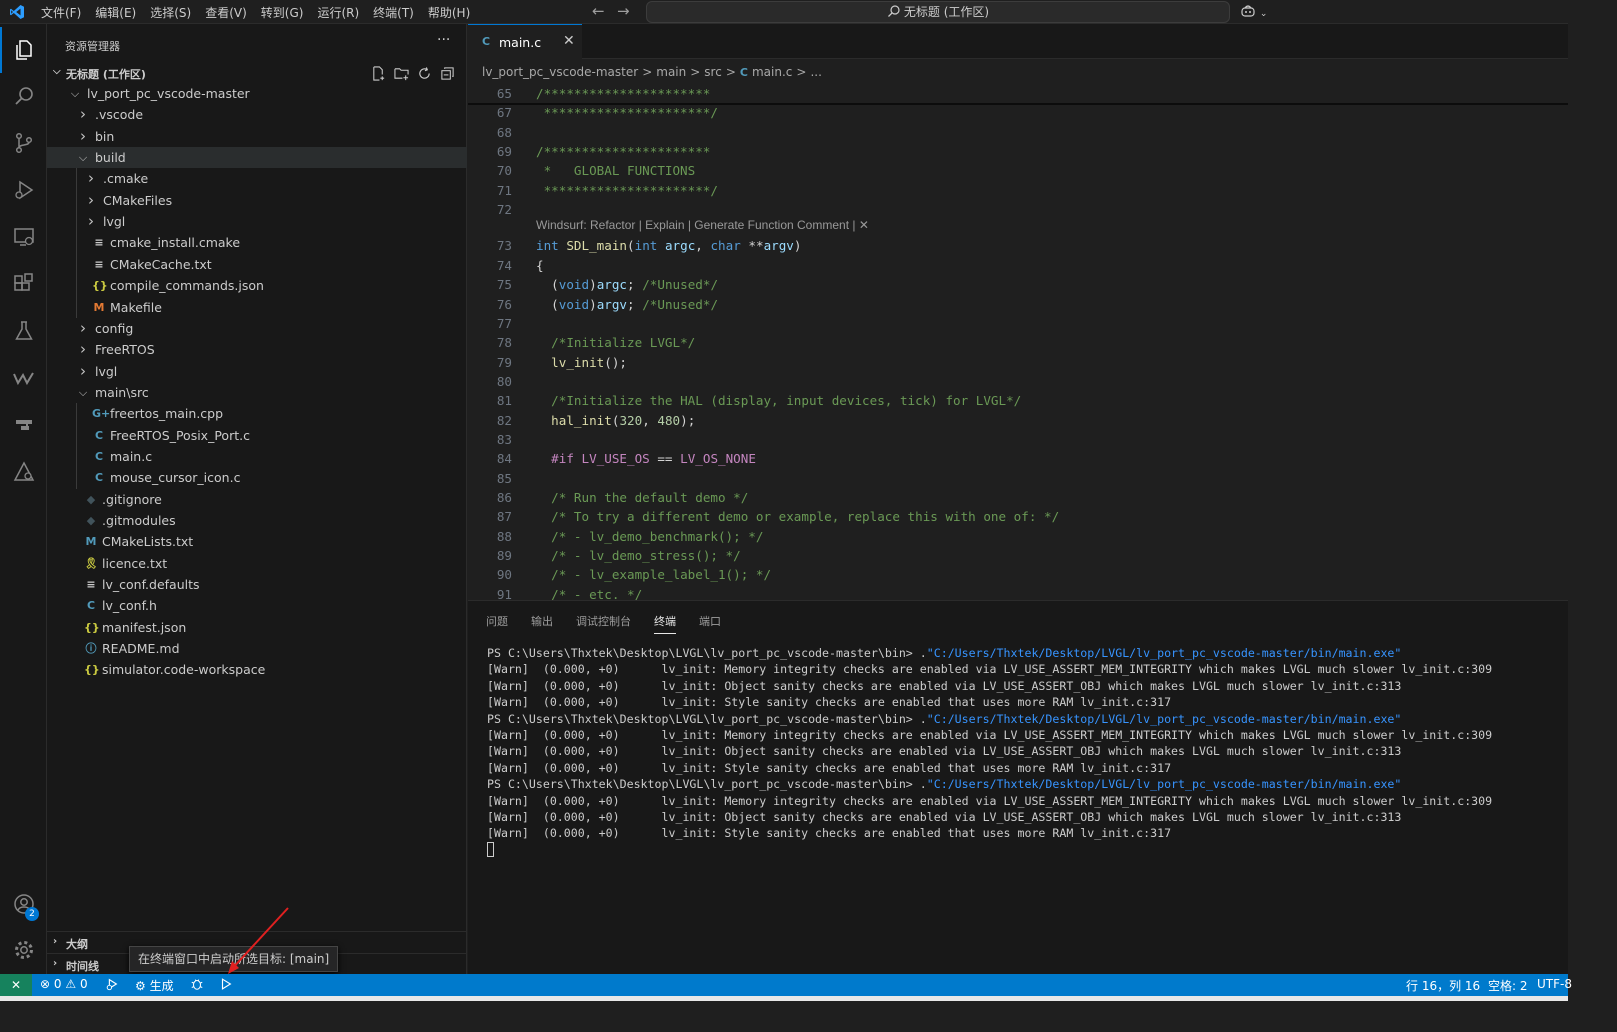 This screenshot has height=1032, width=1617. What do you see at coordinates (257, 285) in the screenshot?
I see `file-item: {} compile_commands.json` at bounding box center [257, 285].